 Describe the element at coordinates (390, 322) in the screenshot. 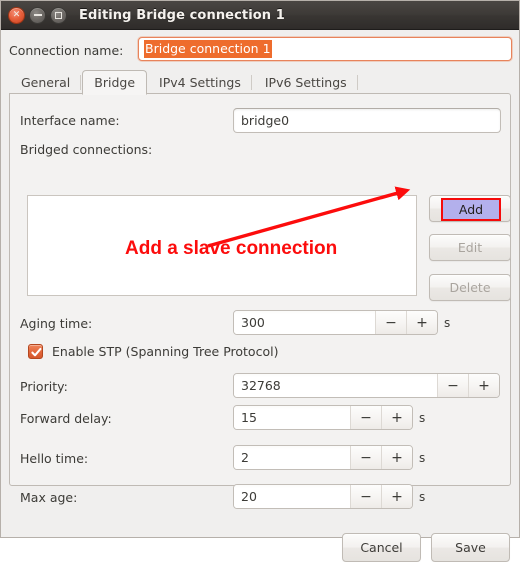

I see `aging-time-decrement-button: −` at that location.